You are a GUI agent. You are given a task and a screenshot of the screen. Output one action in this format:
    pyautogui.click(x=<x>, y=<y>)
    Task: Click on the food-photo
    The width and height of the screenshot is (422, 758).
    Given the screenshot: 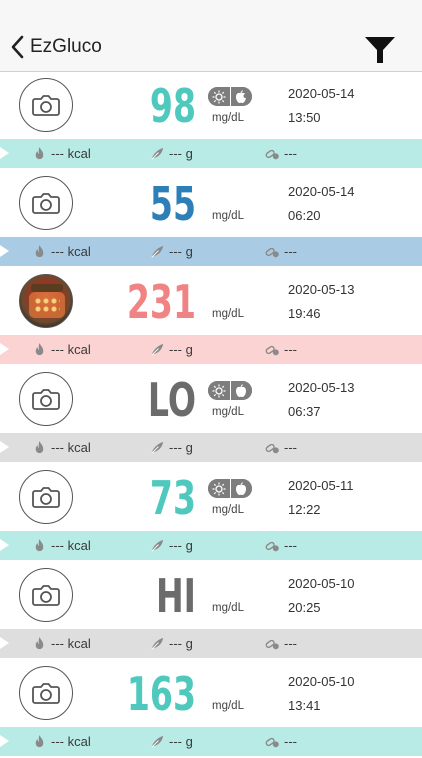 What is the action you would take?
    pyautogui.click(x=46, y=301)
    